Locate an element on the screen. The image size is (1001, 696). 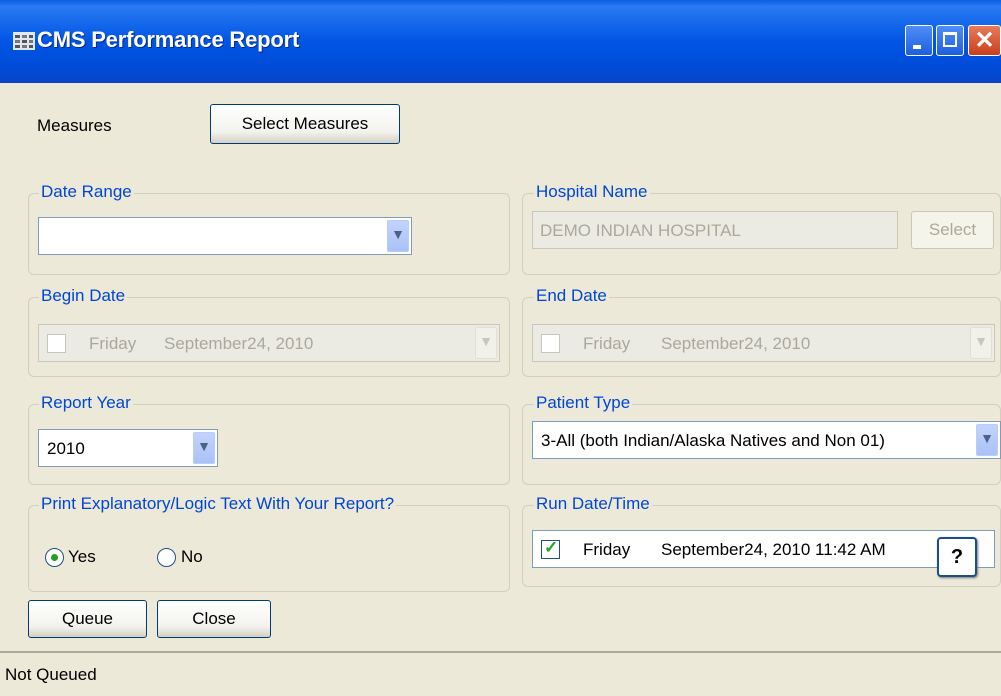
end-date-picker: Friday September24, 2010 ▼ is located at coordinates (763, 343).